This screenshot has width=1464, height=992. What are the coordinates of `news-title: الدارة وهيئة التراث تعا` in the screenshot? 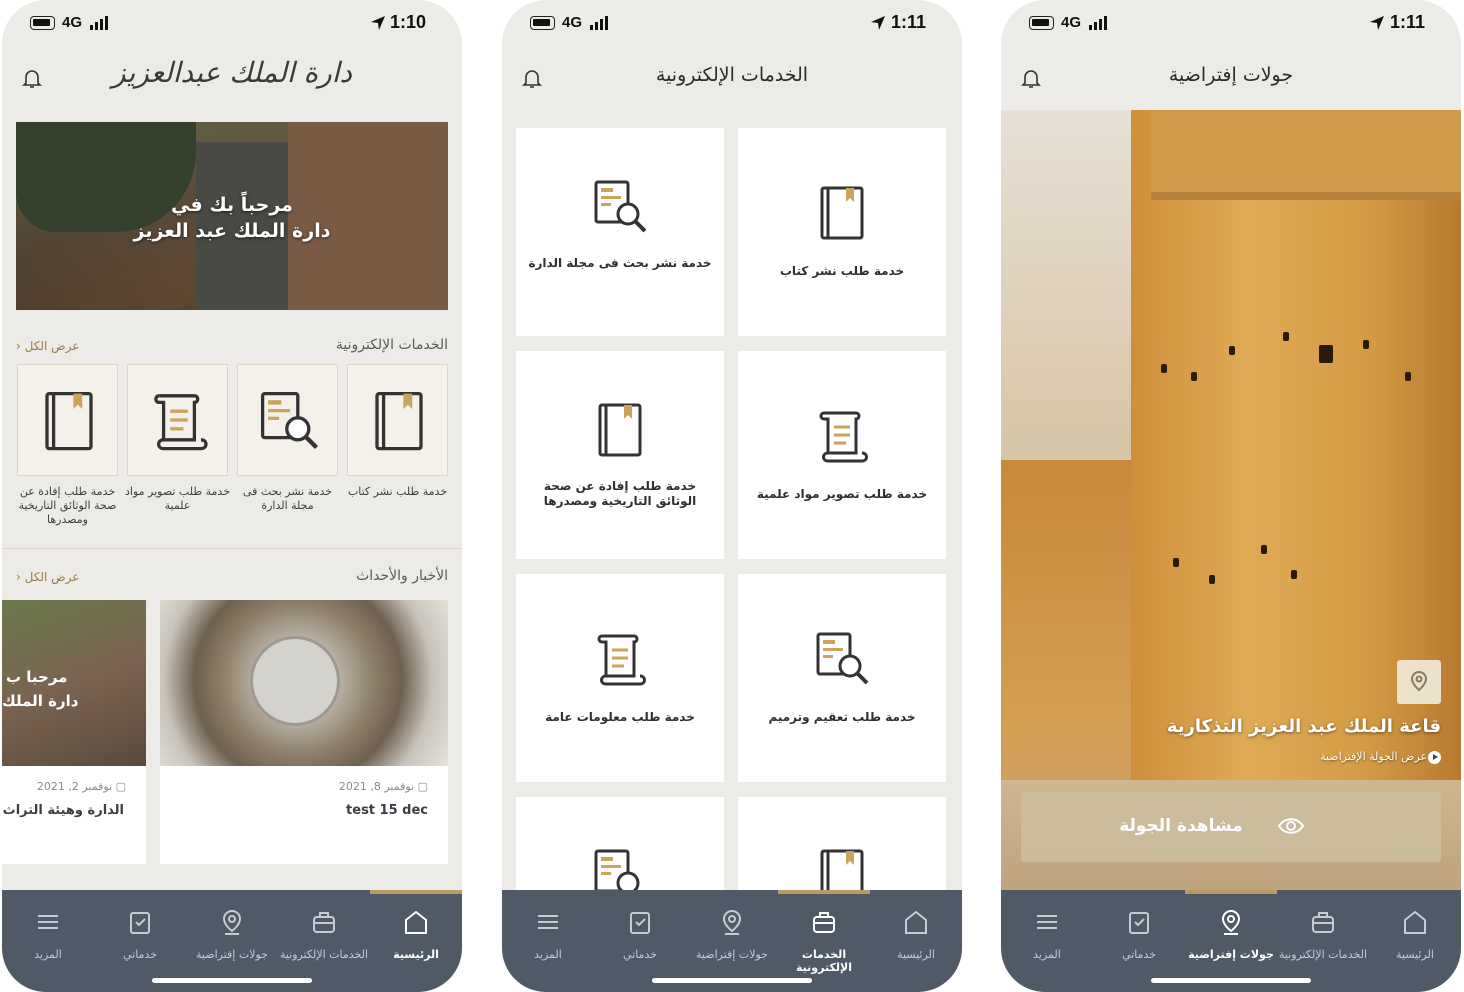 It's located at (63, 810).